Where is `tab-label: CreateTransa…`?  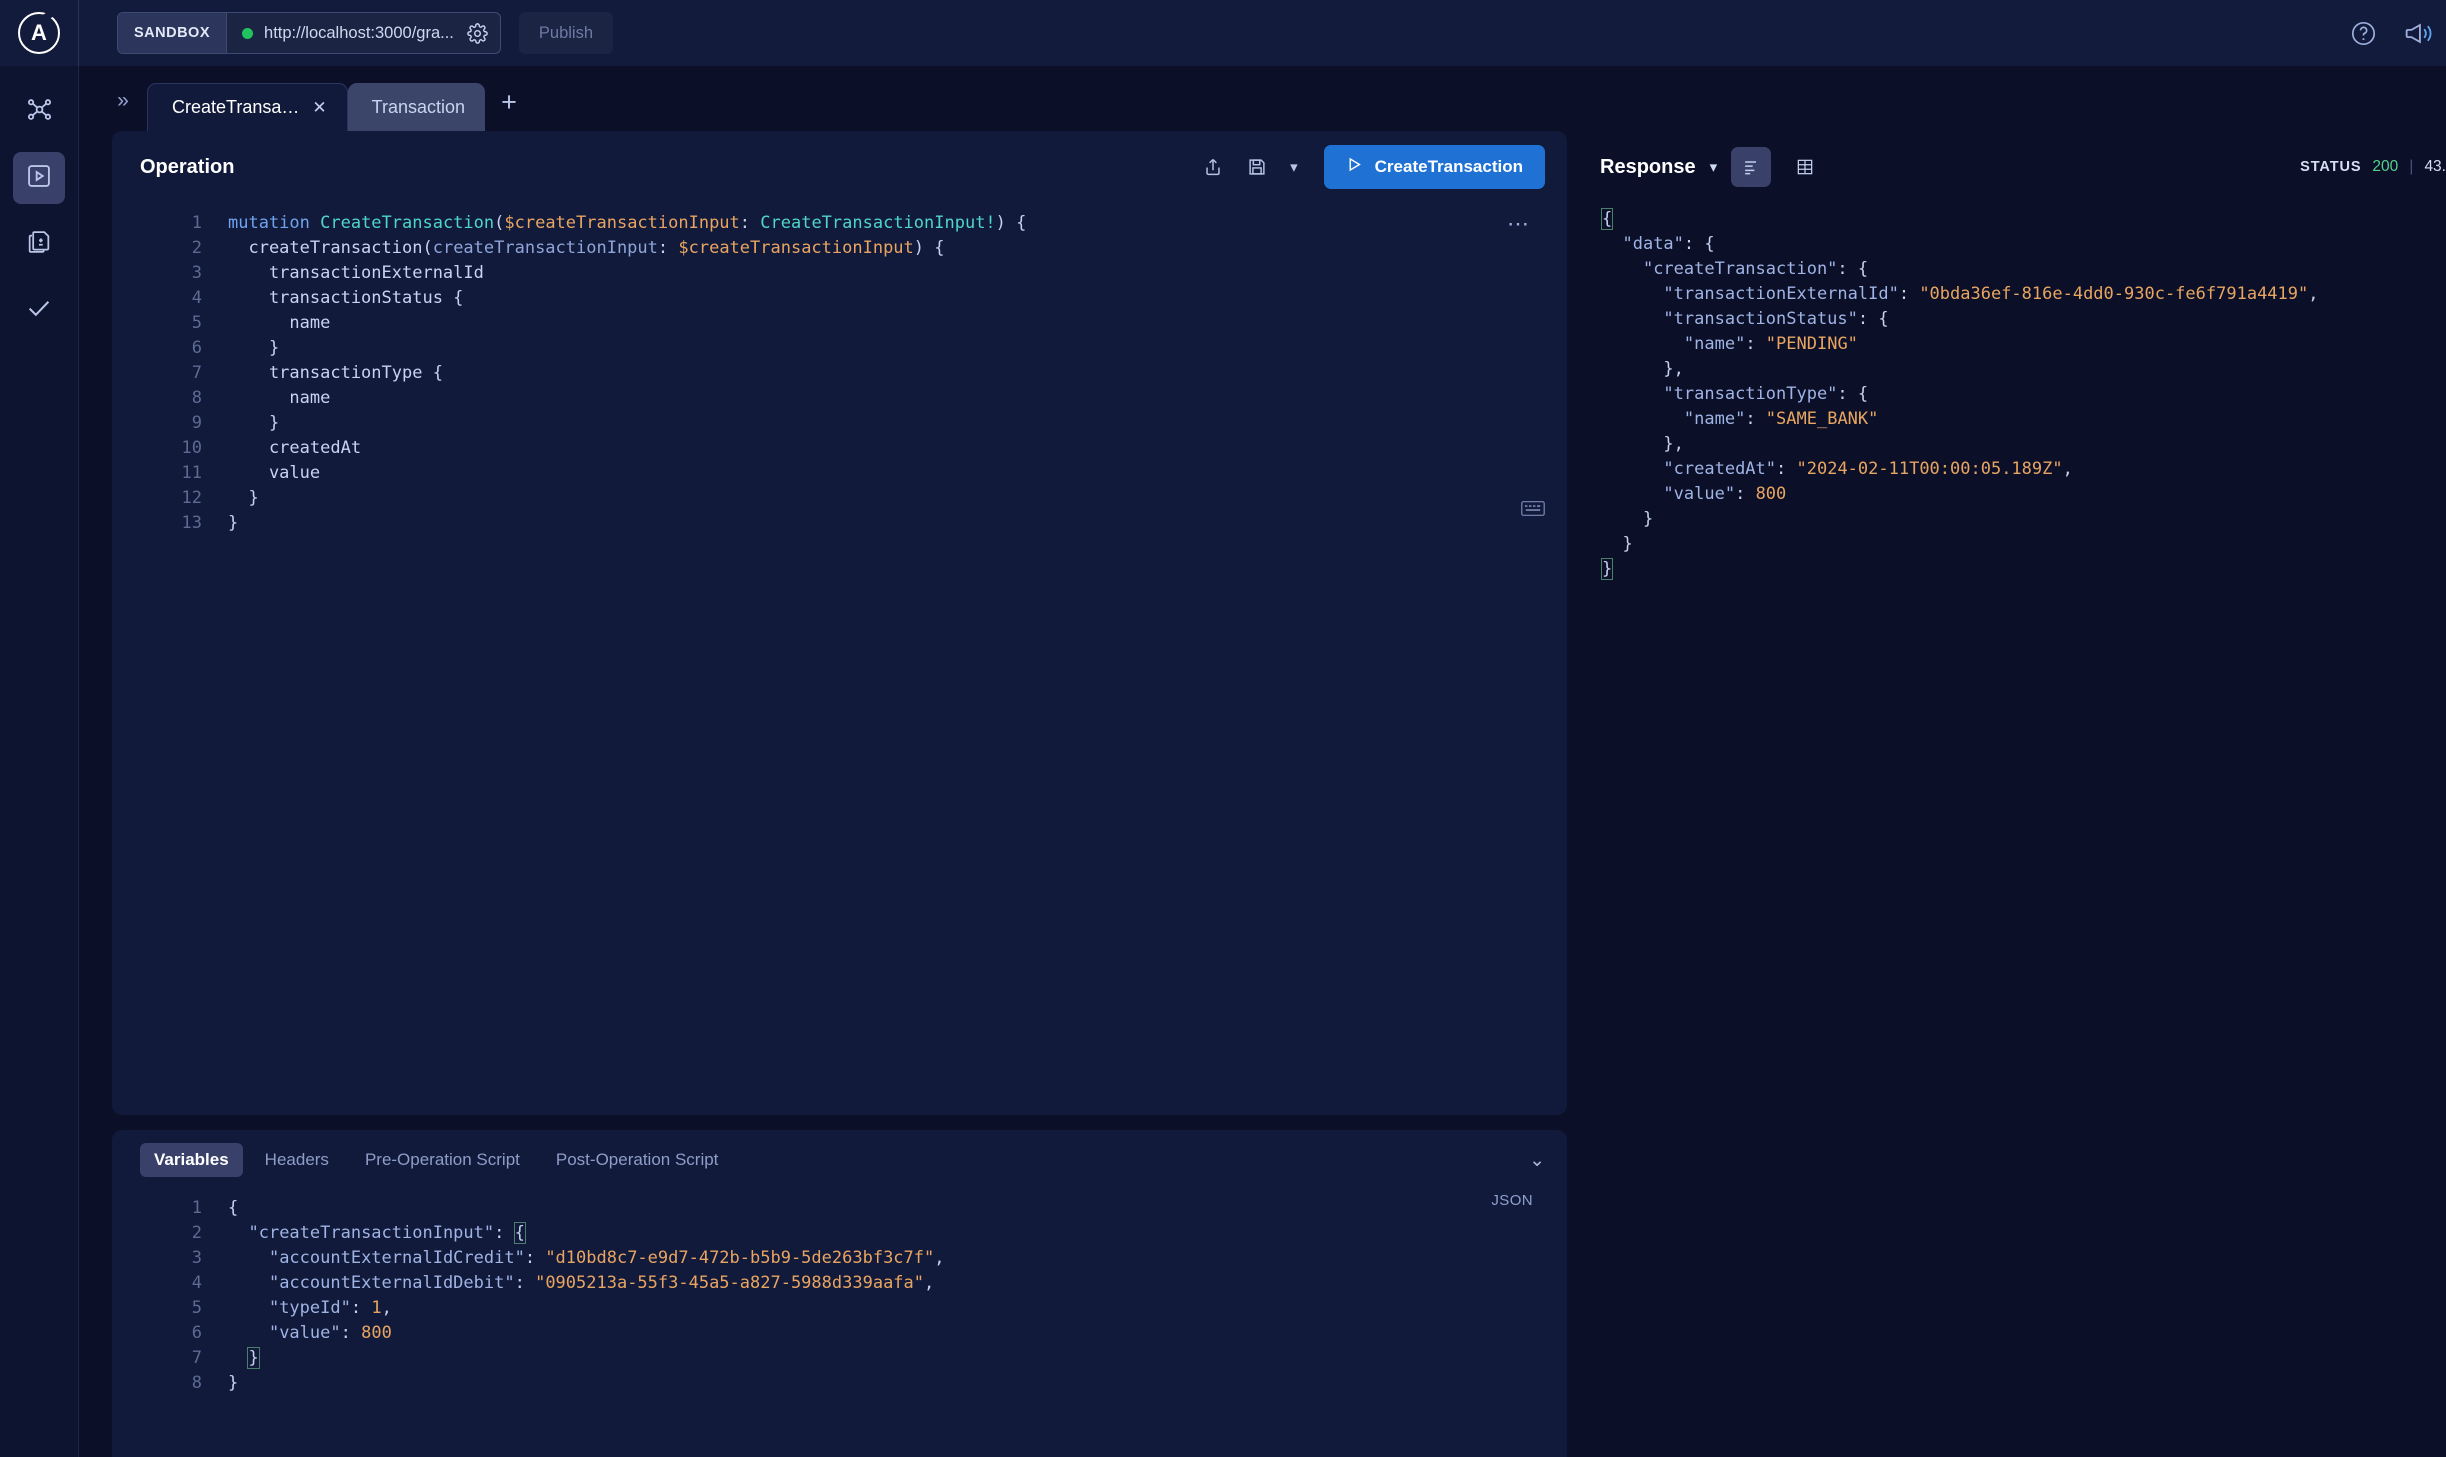 tab-label: CreateTransa… is located at coordinates (236, 107).